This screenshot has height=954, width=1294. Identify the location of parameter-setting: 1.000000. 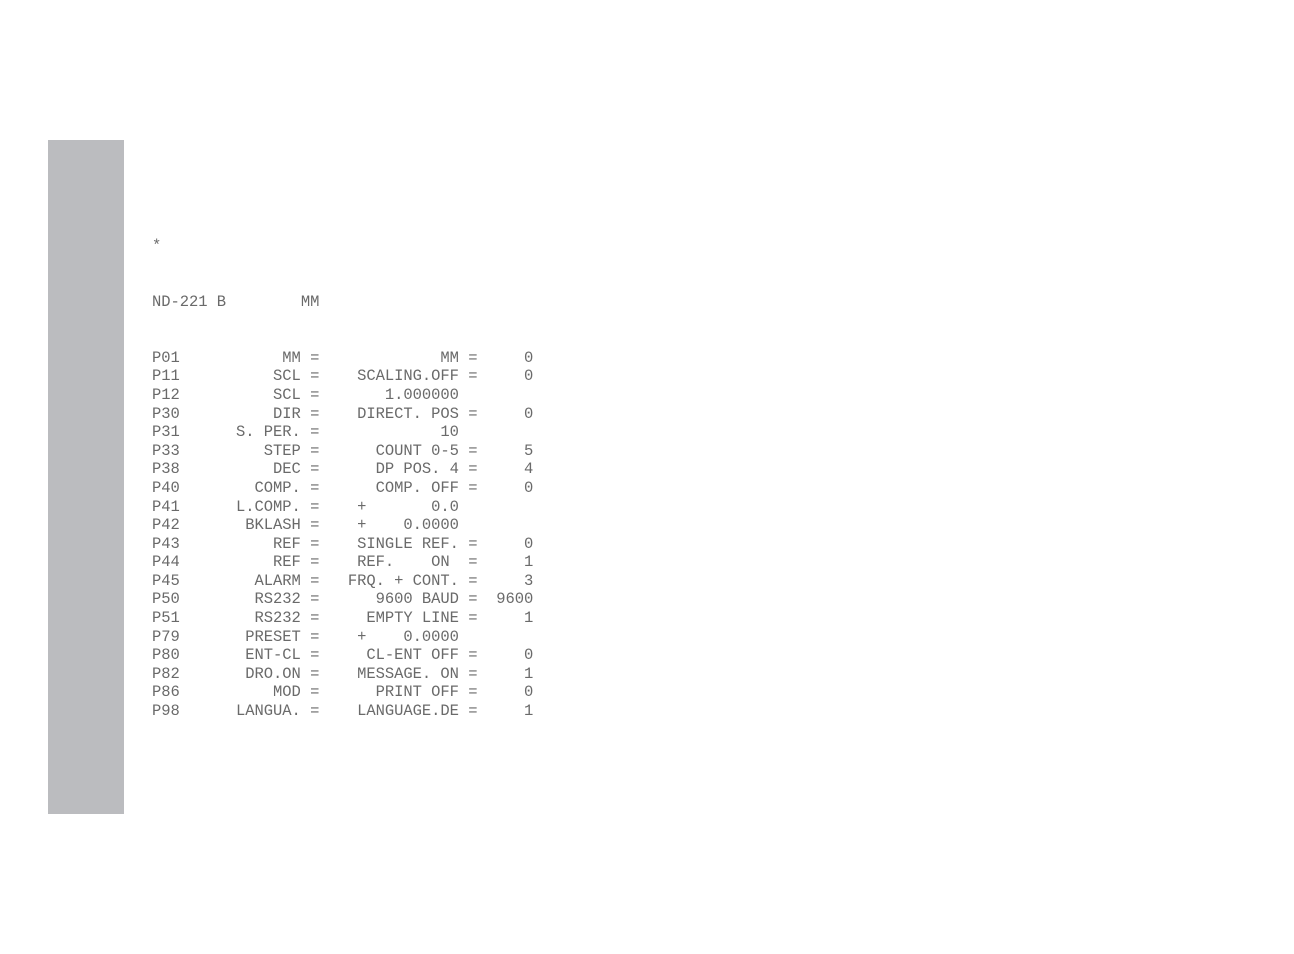
(421, 394).